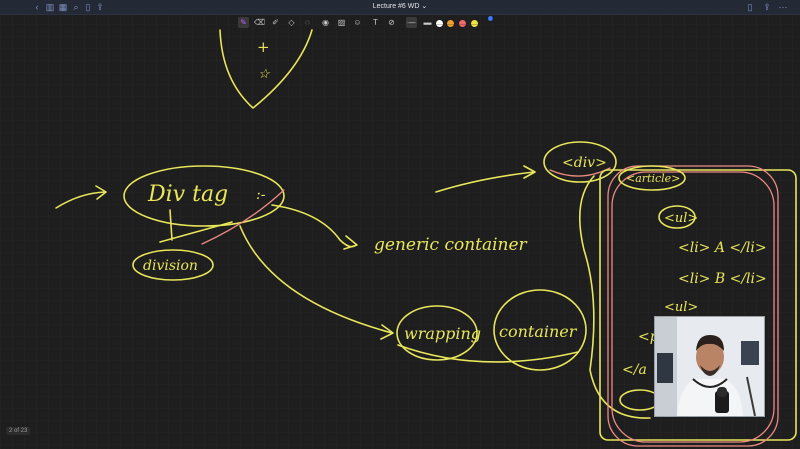 The width and height of the screenshot is (800, 449). What do you see at coordinates (783, 7) in the screenshot?
I see `more-icon: ⋯` at bounding box center [783, 7].